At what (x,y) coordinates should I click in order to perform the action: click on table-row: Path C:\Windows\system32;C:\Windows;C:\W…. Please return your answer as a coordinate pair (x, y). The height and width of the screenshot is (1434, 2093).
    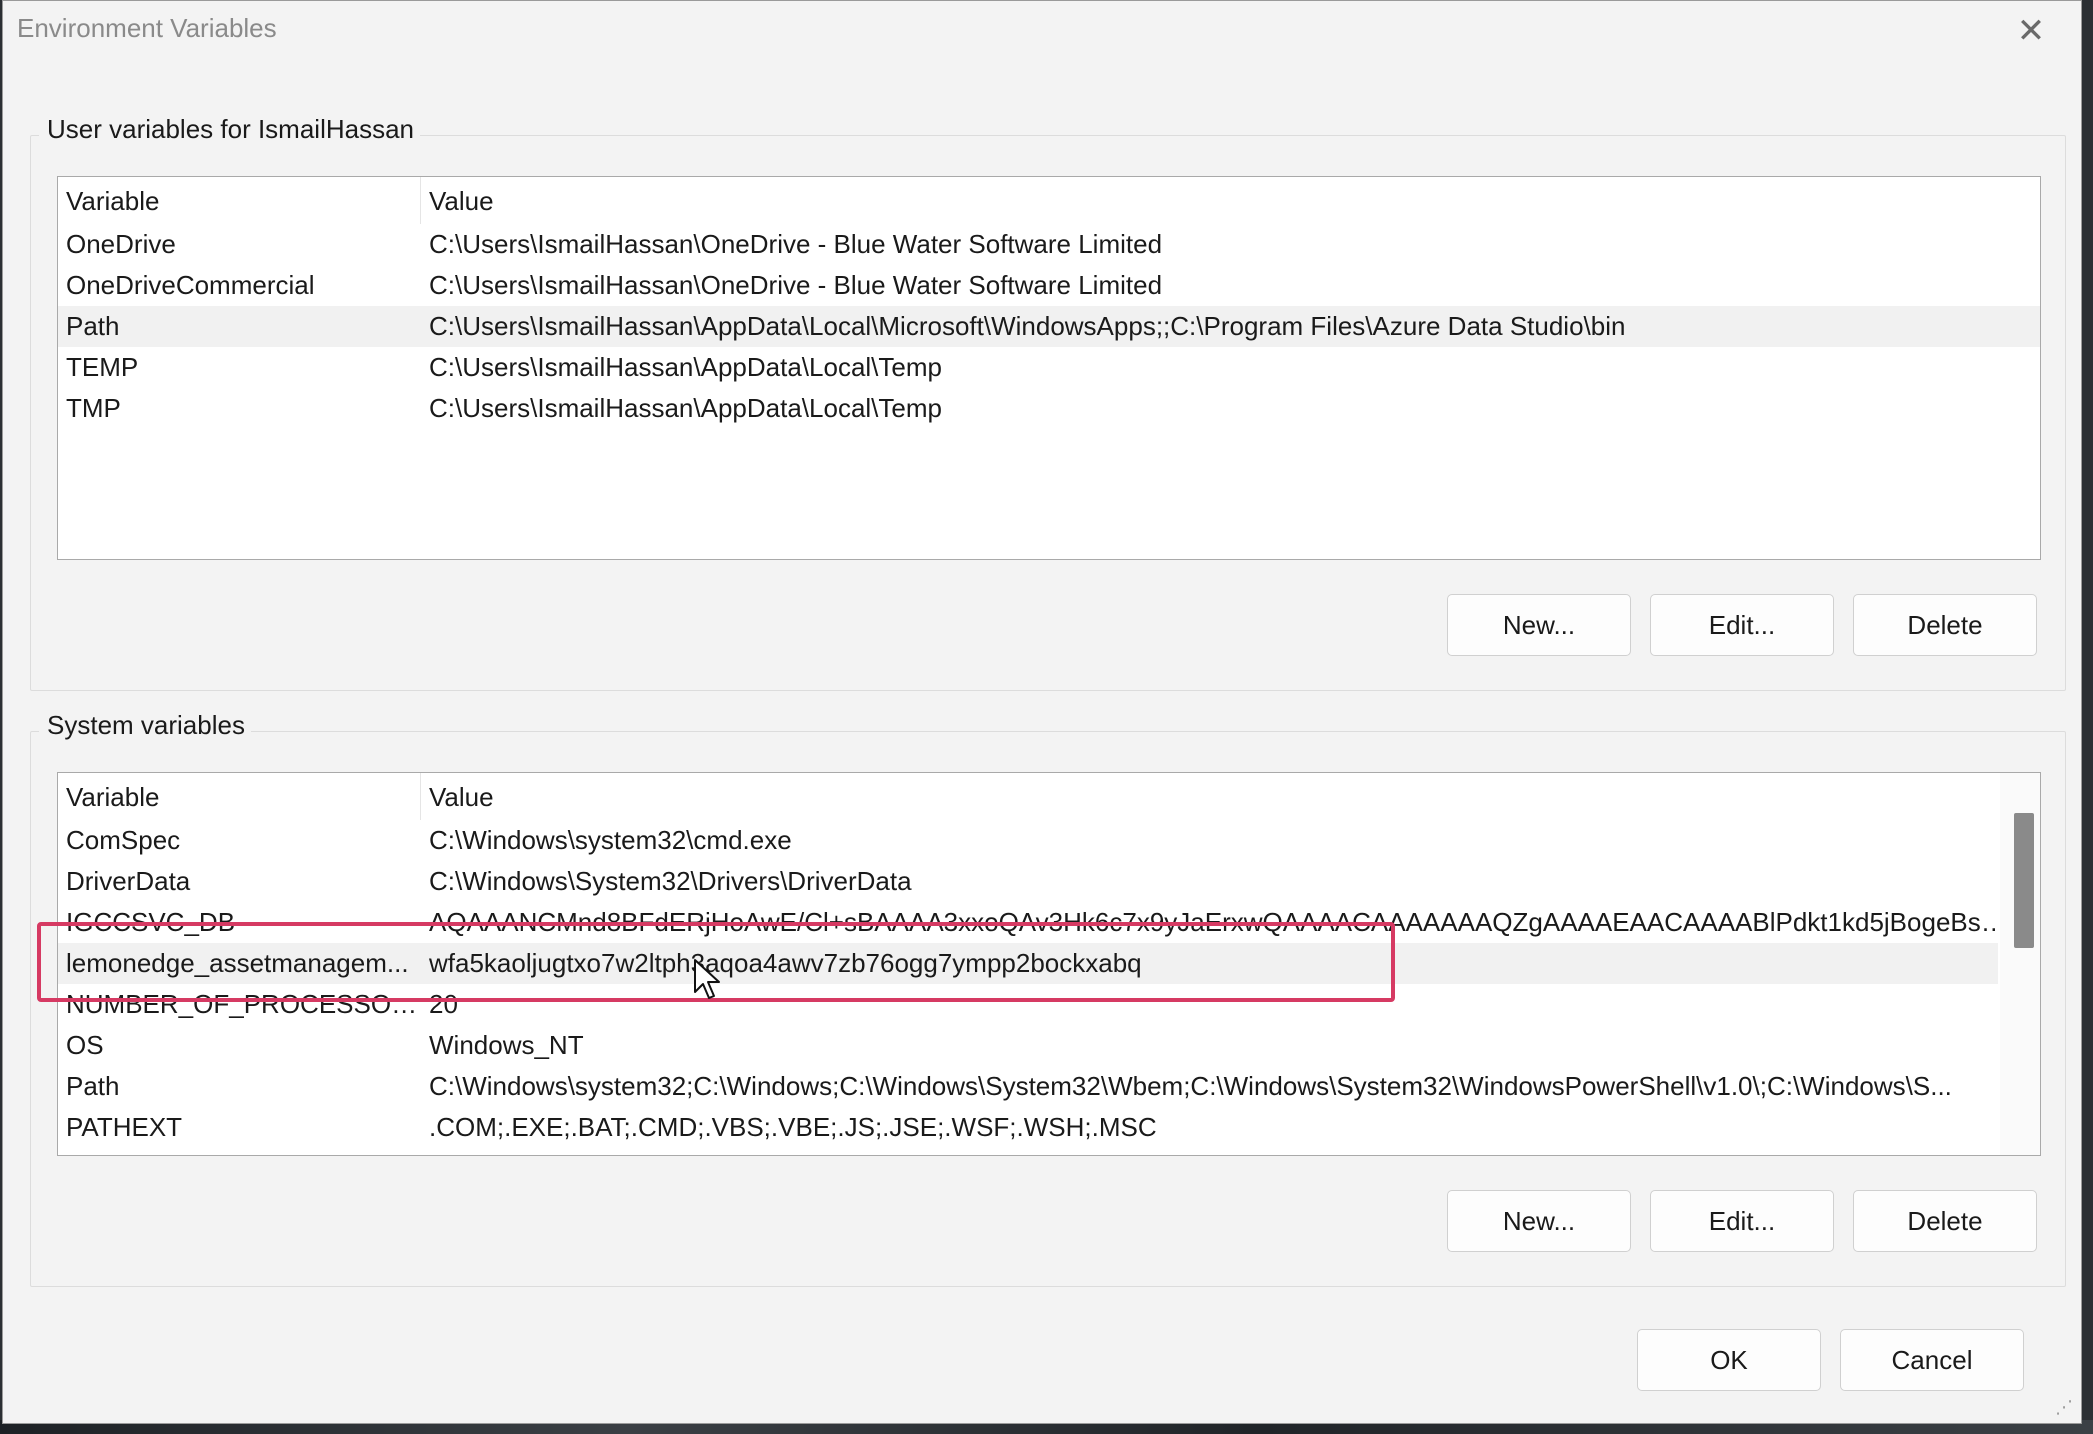
    Looking at the image, I should click on (1028, 1086).